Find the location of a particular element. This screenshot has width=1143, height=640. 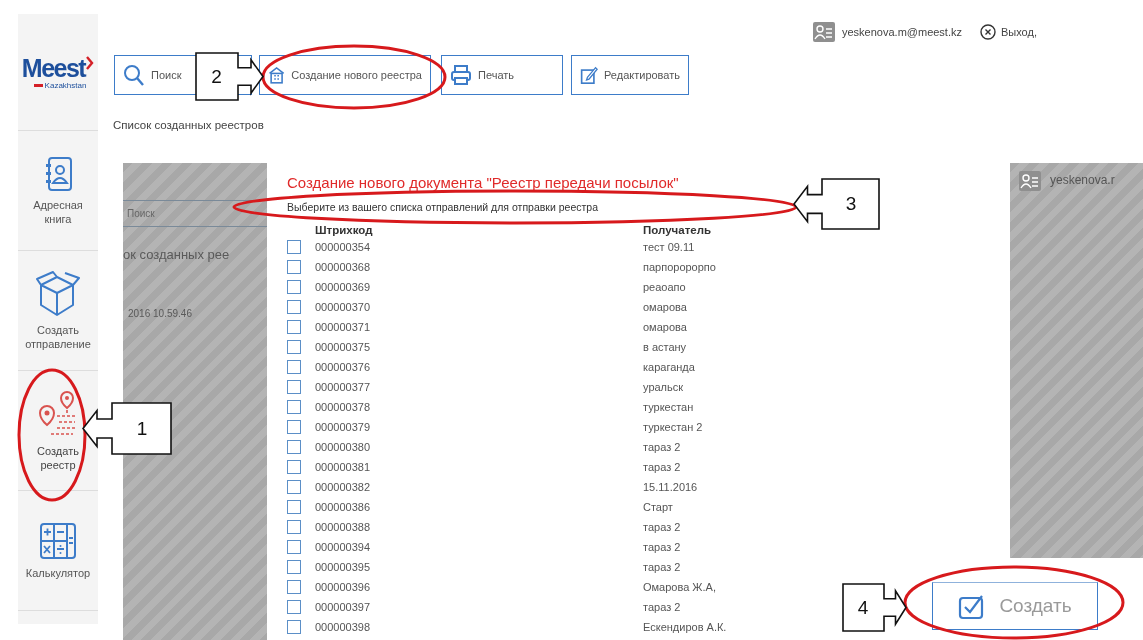

page-heading: ок созданных рее is located at coordinates (177, 254).